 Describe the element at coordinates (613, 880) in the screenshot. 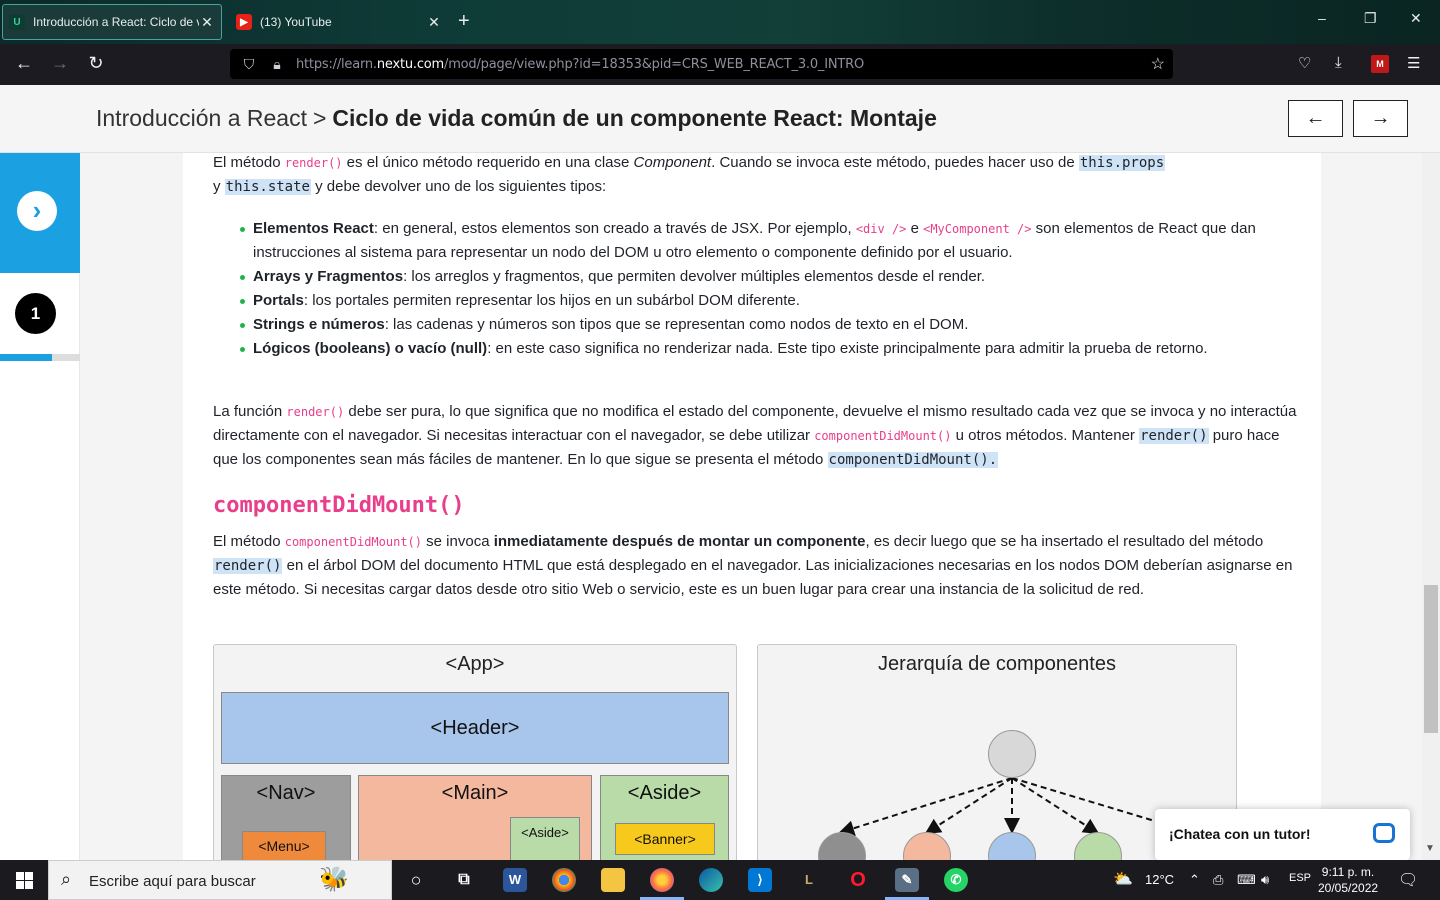

I see `file-explorer-icon` at that location.